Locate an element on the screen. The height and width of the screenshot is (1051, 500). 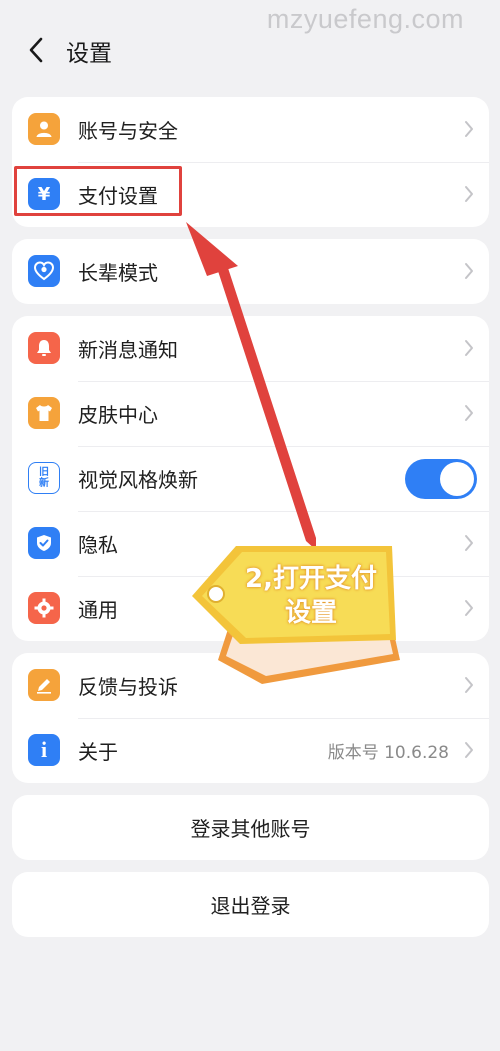
top-bar: 设置 is located at coordinates (250, 50).